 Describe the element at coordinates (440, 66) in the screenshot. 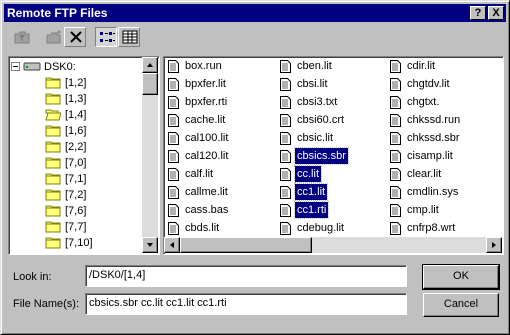

I see `file-item: cdir.lit` at that location.